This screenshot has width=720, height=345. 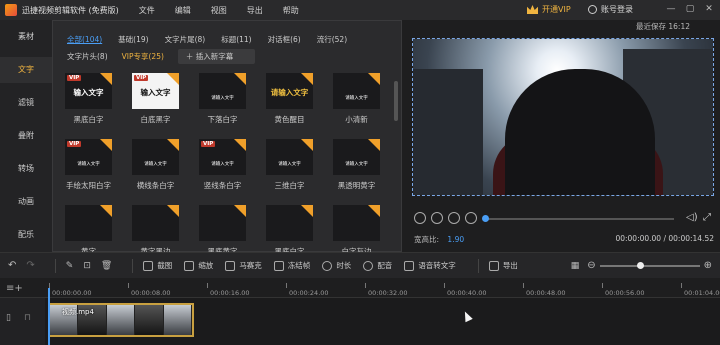 I want to click on fullscreen-icon: ⤢, so click(x=707, y=217).